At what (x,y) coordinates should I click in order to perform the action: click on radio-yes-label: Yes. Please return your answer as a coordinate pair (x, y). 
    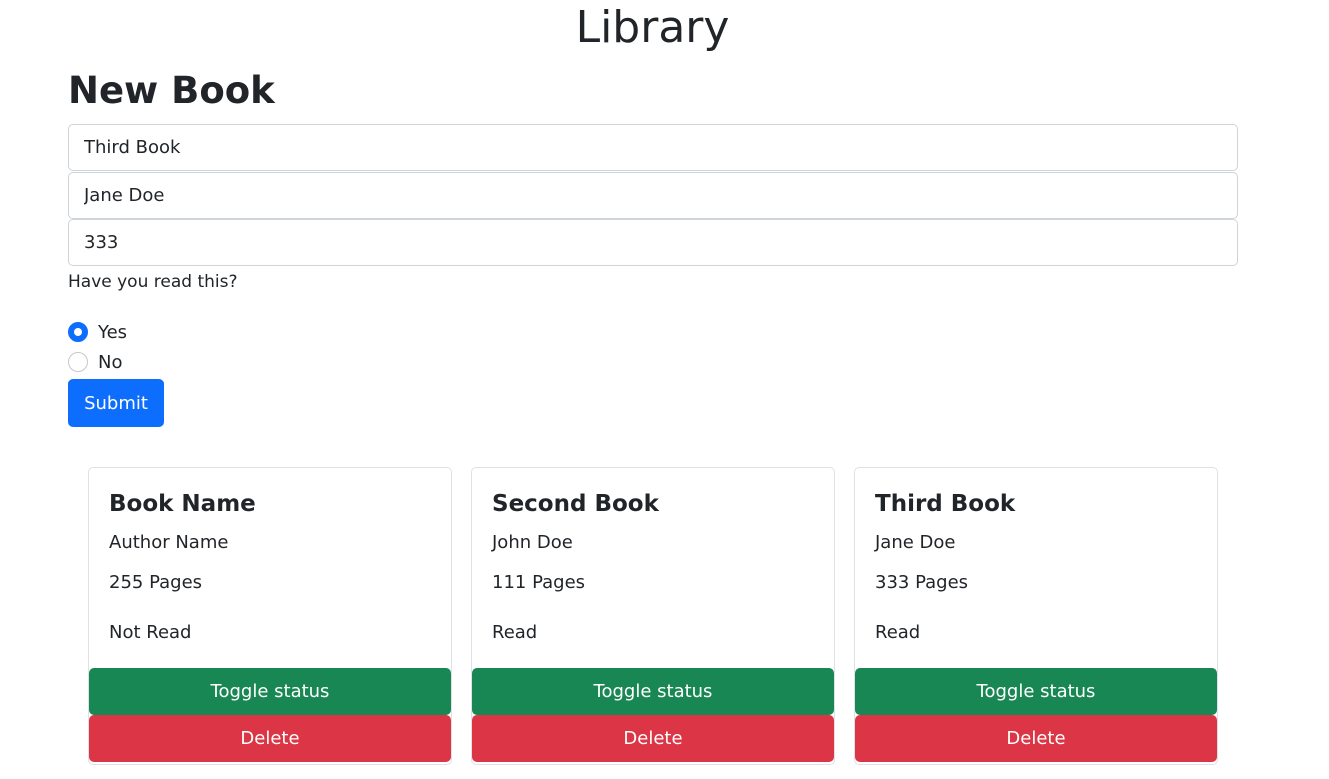
    Looking at the image, I should click on (113, 332).